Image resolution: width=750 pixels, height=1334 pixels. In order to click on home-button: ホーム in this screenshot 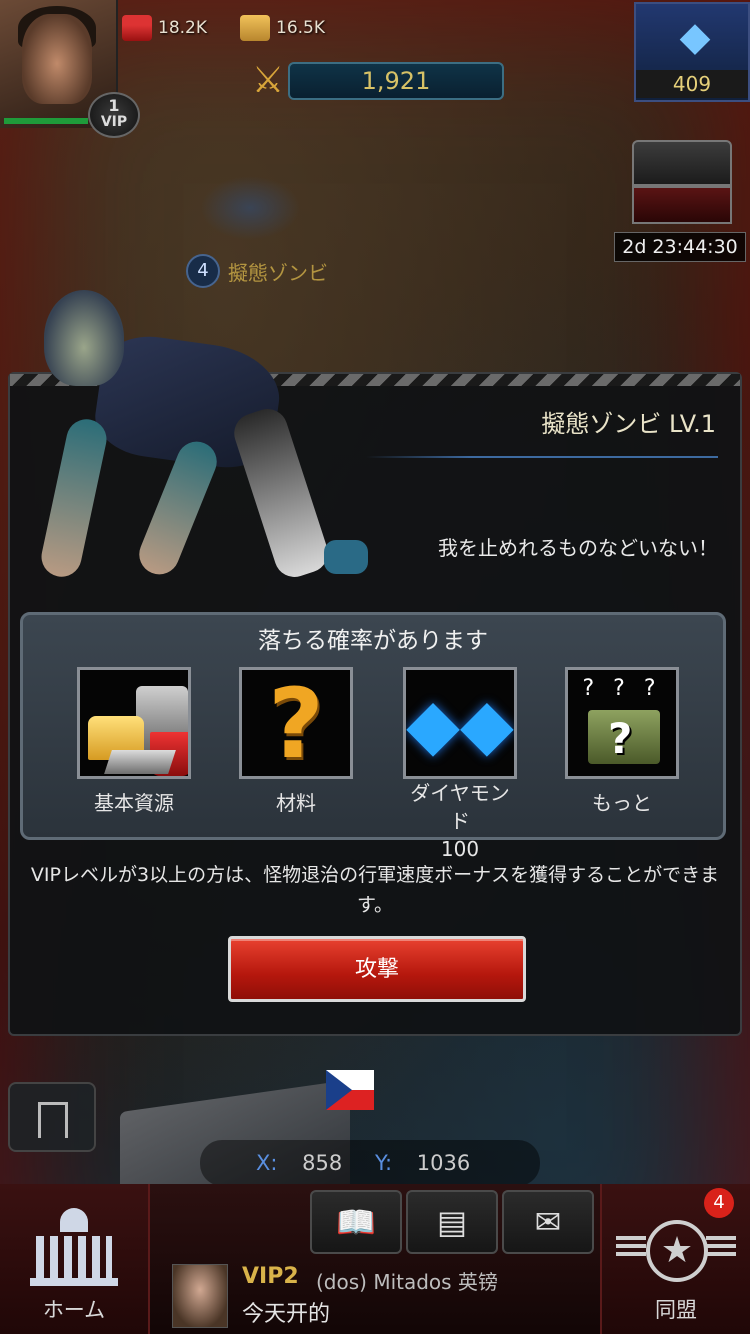, I will do `click(75, 1259)`.